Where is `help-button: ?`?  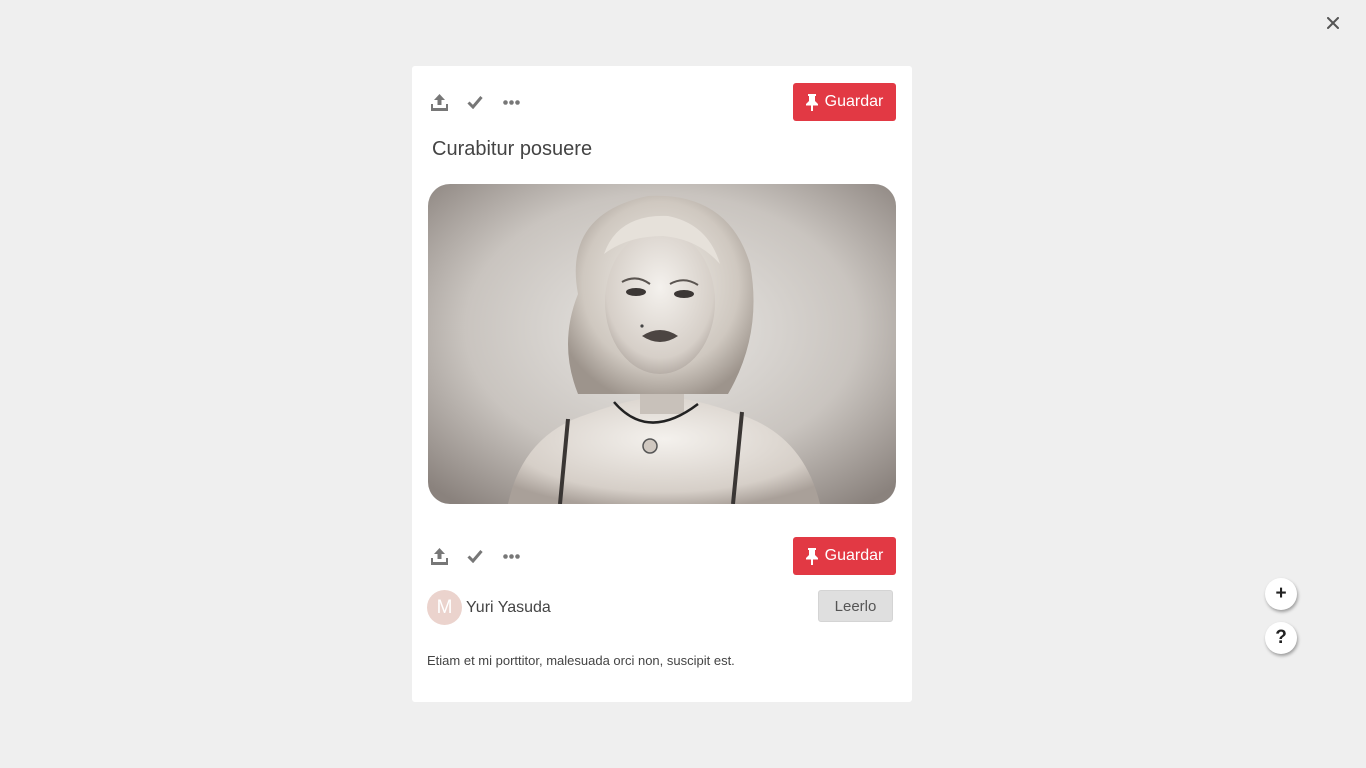
help-button: ? is located at coordinates (1281, 638).